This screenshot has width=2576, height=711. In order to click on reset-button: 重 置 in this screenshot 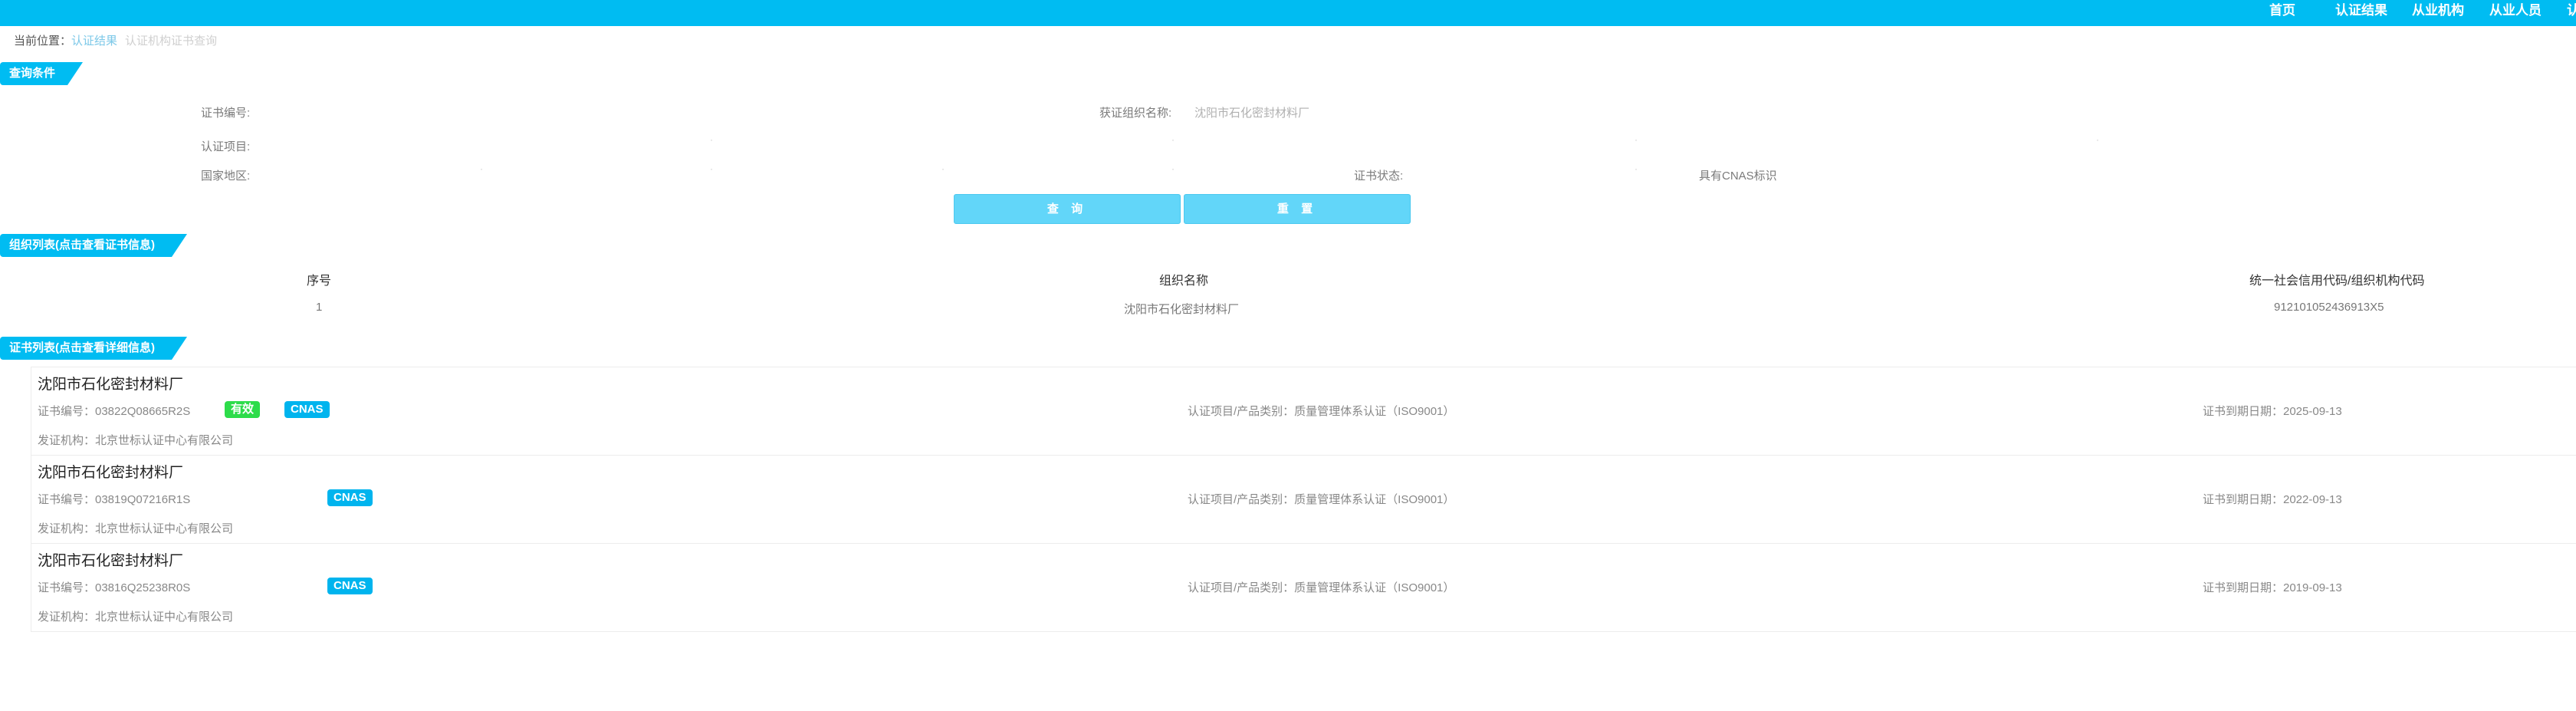, I will do `click(1297, 209)`.